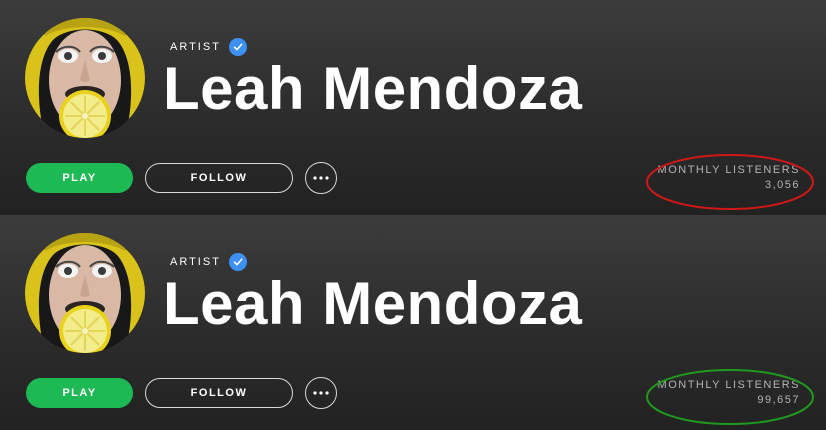  What do you see at coordinates (729, 177) in the screenshot?
I see `monthly-listeners: MONTHLY LISTENERS 3,056` at bounding box center [729, 177].